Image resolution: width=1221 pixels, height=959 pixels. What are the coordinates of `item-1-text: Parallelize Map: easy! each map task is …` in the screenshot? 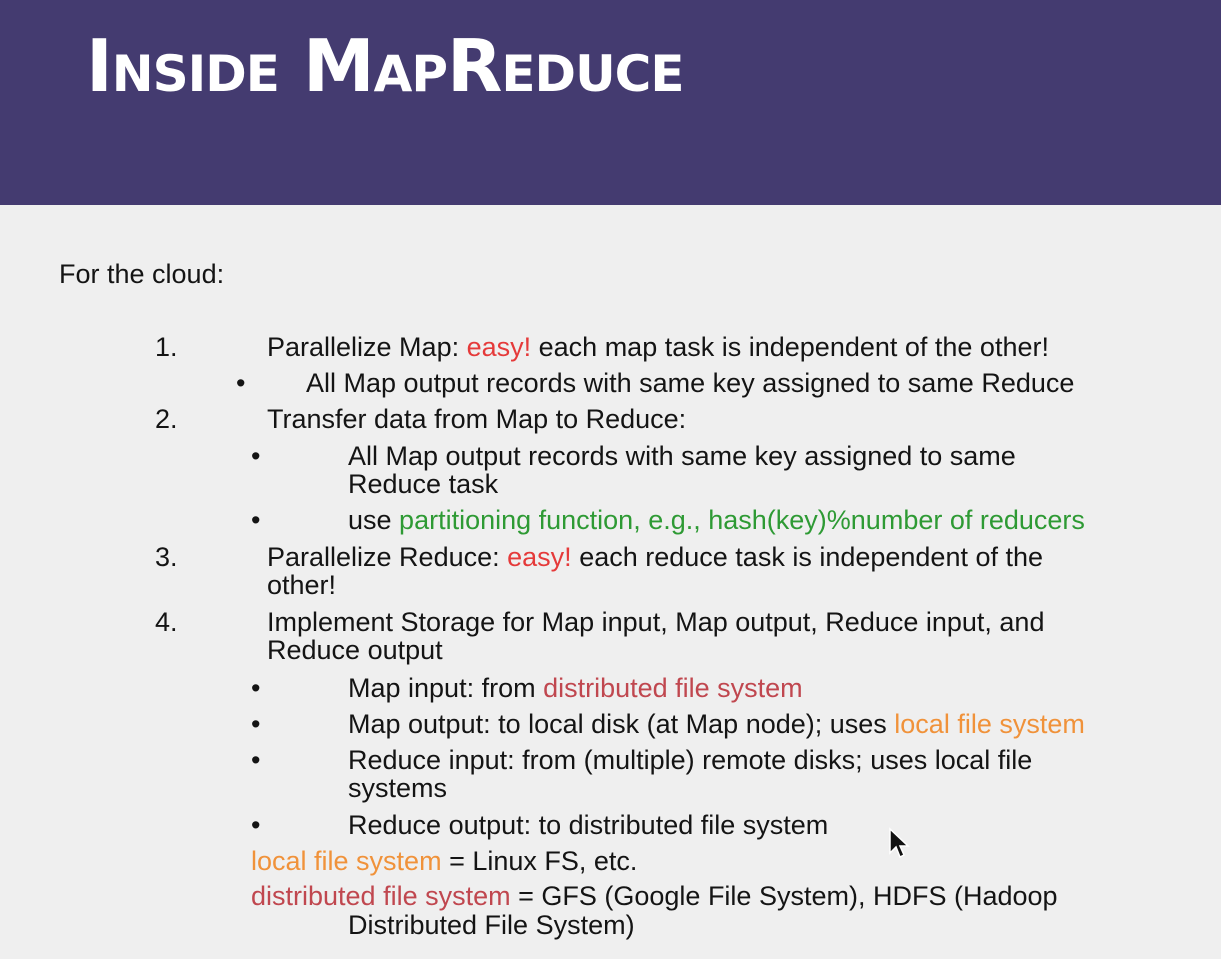 It's located at (658, 347).